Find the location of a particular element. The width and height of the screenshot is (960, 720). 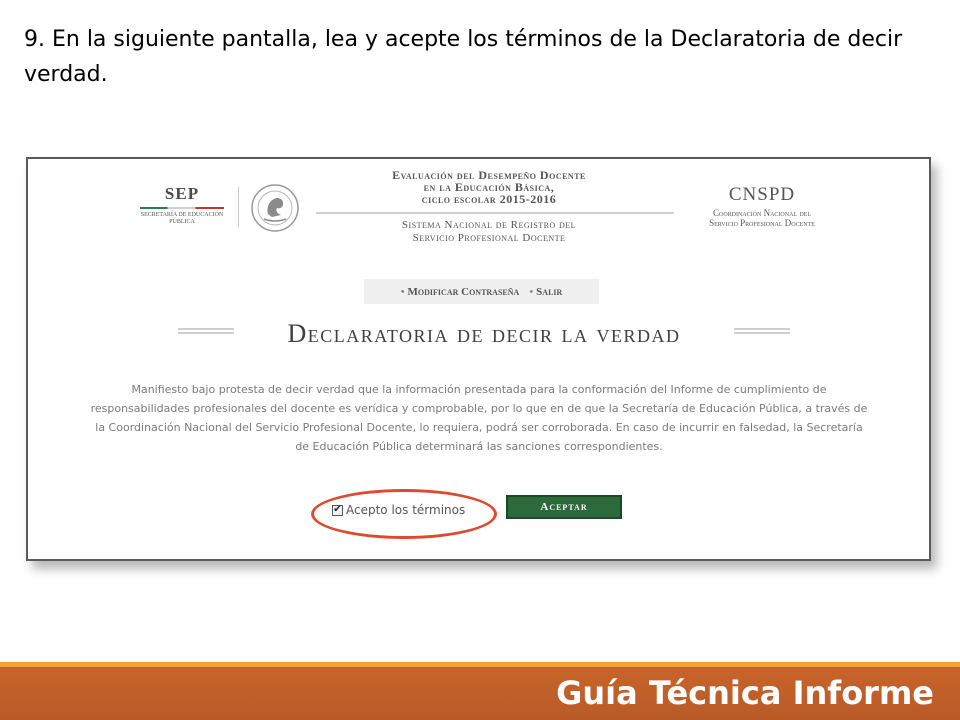

system-title-line2: Servicio Profesional Docente is located at coordinates (489, 238).